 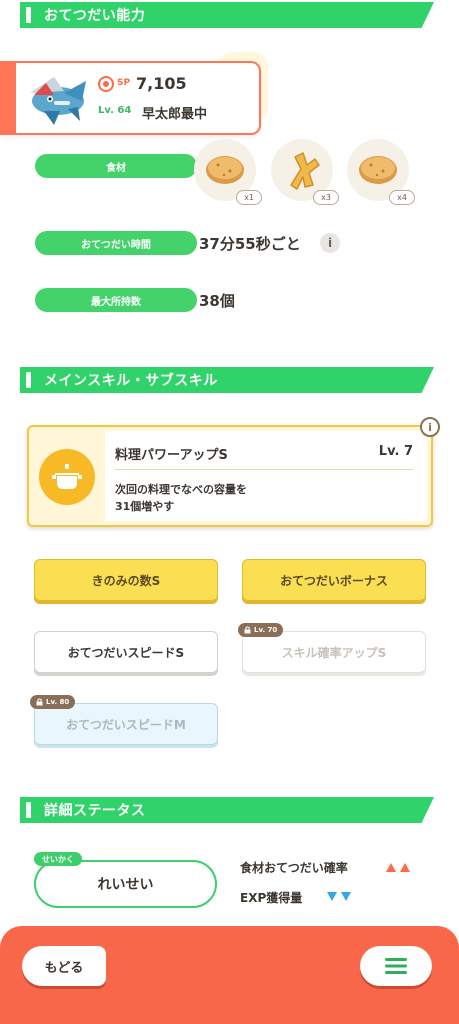 I want to click on ingredient-slot-1: x1, so click(x=228, y=172).